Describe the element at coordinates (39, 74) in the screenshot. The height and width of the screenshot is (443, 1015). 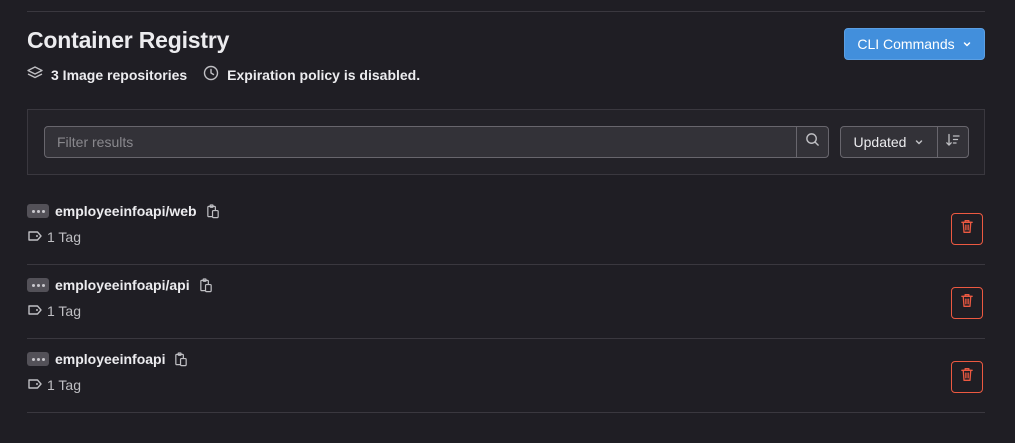
I see `layers-icon` at that location.